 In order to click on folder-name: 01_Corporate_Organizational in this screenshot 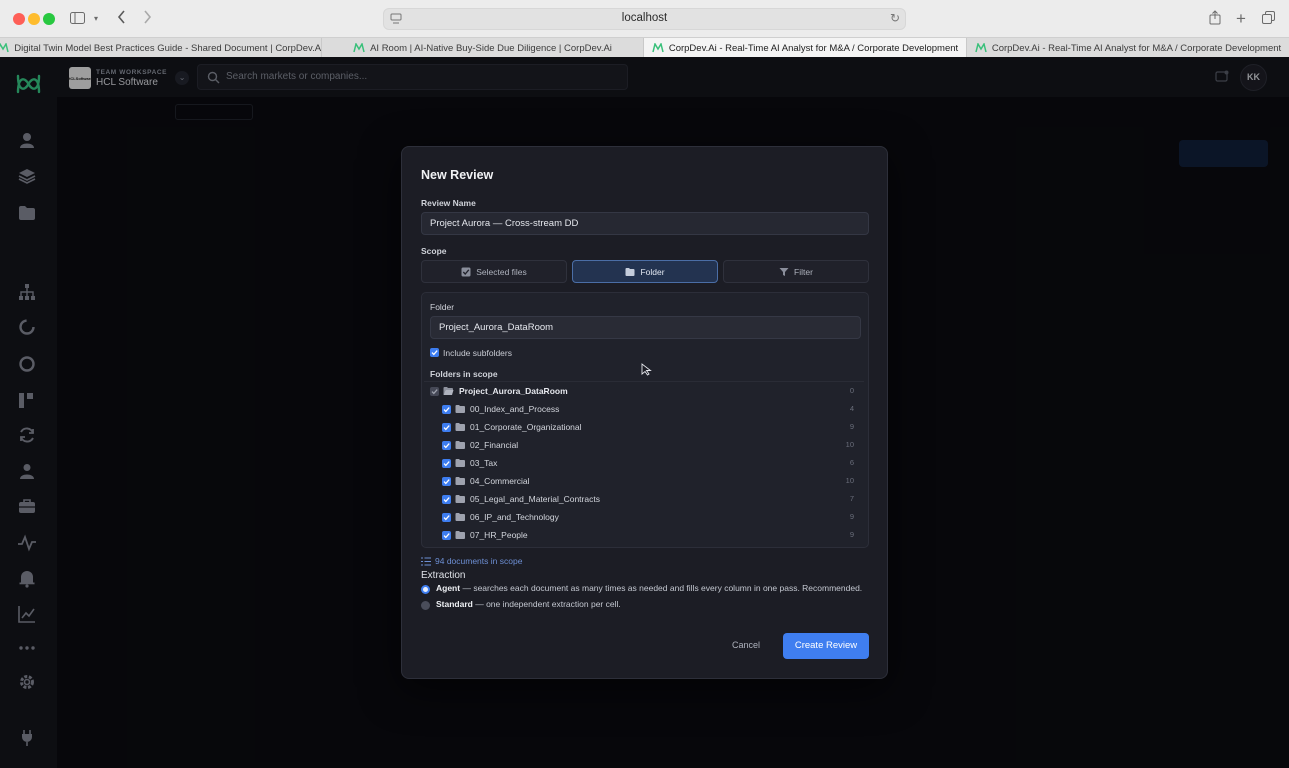, I will do `click(526, 427)`.